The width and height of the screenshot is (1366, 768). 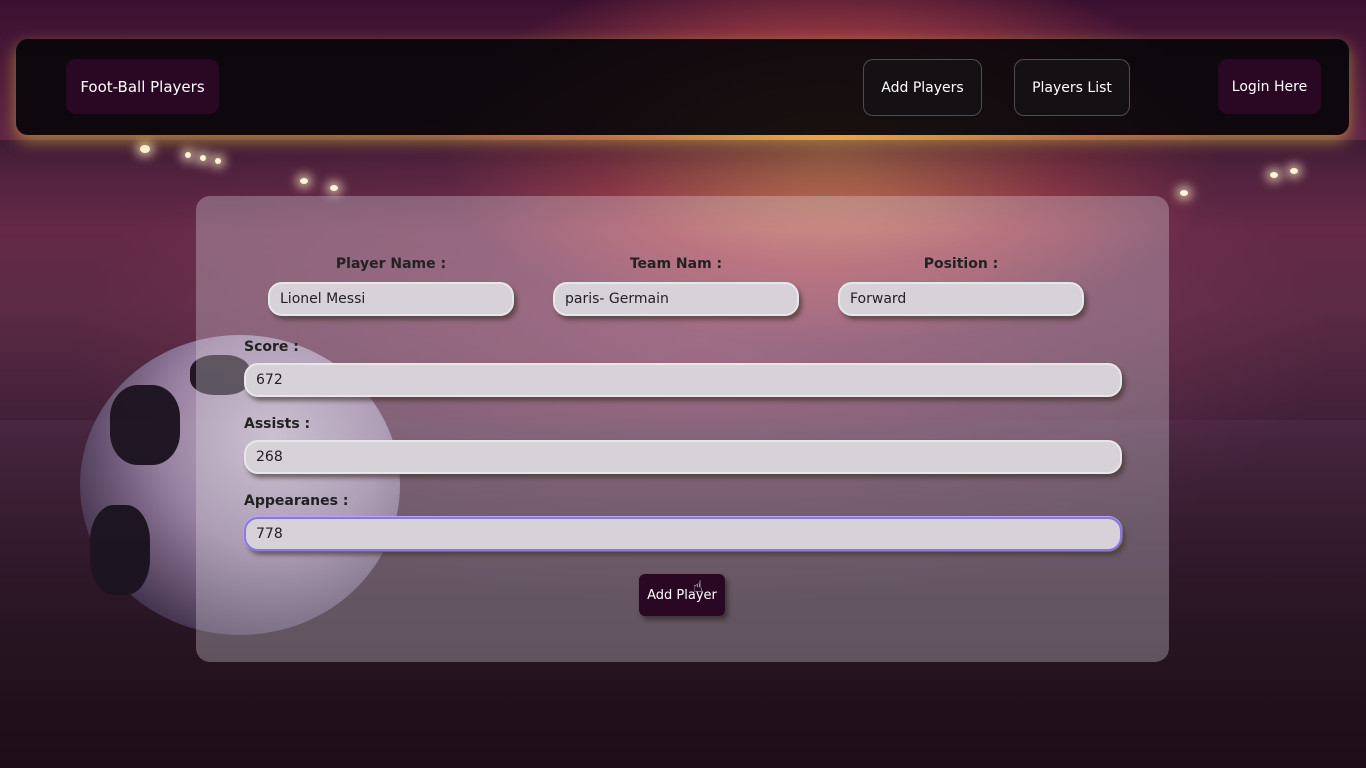 What do you see at coordinates (1269, 86) in the screenshot?
I see `login-button: Login Here` at bounding box center [1269, 86].